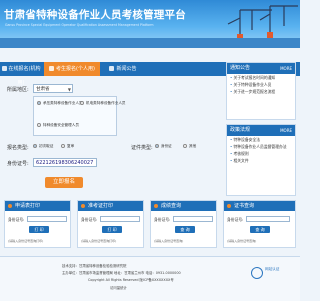 The width and height of the screenshot is (320, 301). What do you see at coordinates (69, 89) in the screenshot?
I see `chevron-down-icon: ▼` at bounding box center [69, 89].